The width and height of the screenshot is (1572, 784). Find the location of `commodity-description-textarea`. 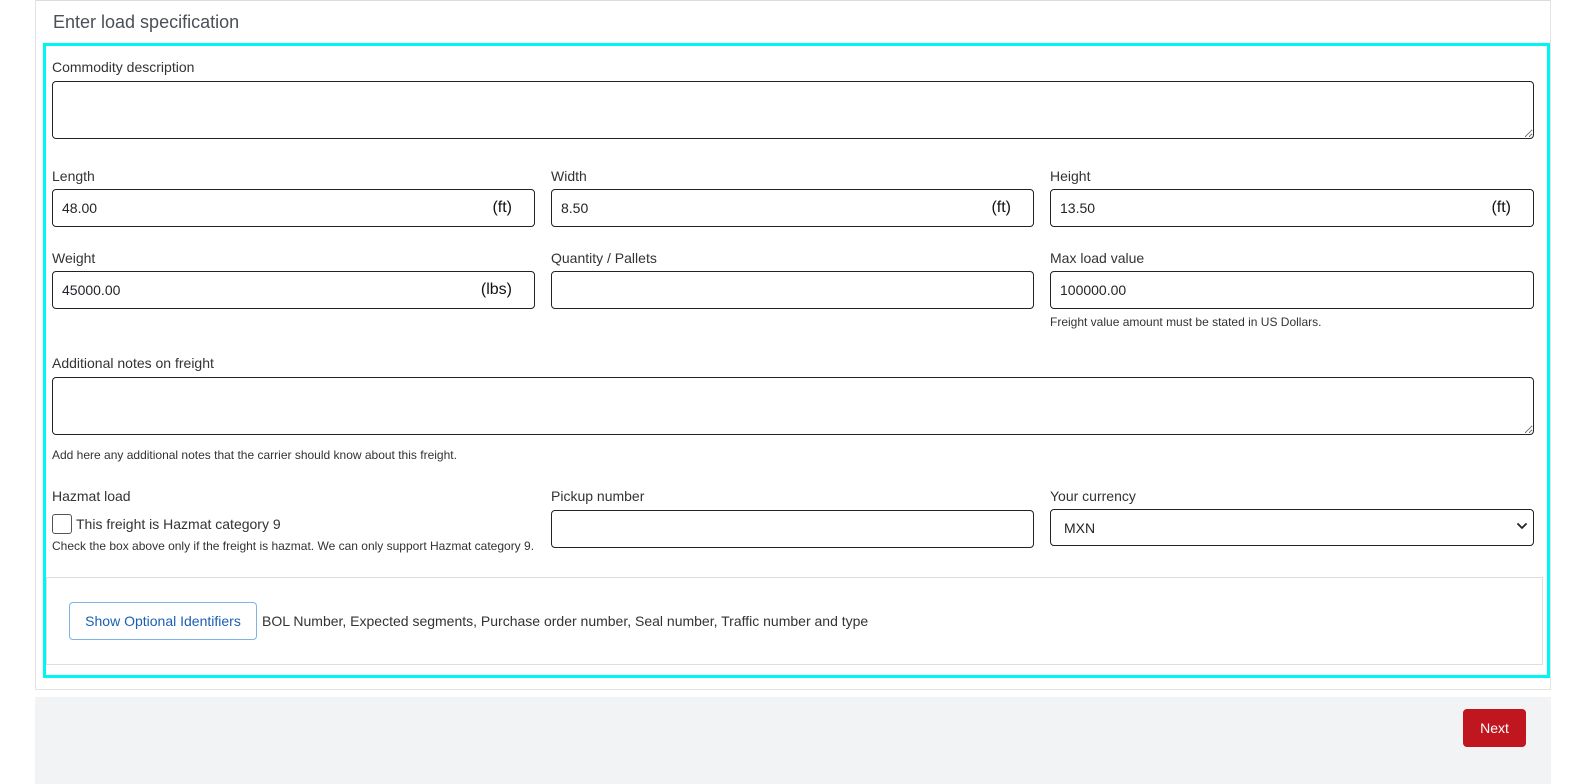

commodity-description-textarea is located at coordinates (793, 110).